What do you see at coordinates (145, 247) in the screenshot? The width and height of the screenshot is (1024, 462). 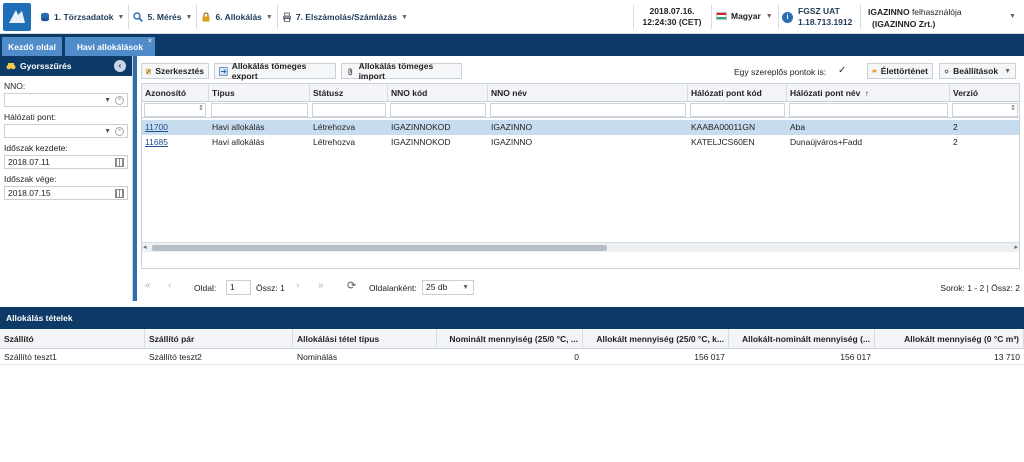 I see `scroll-left-icon: ◂` at bounding box center [145, 247].